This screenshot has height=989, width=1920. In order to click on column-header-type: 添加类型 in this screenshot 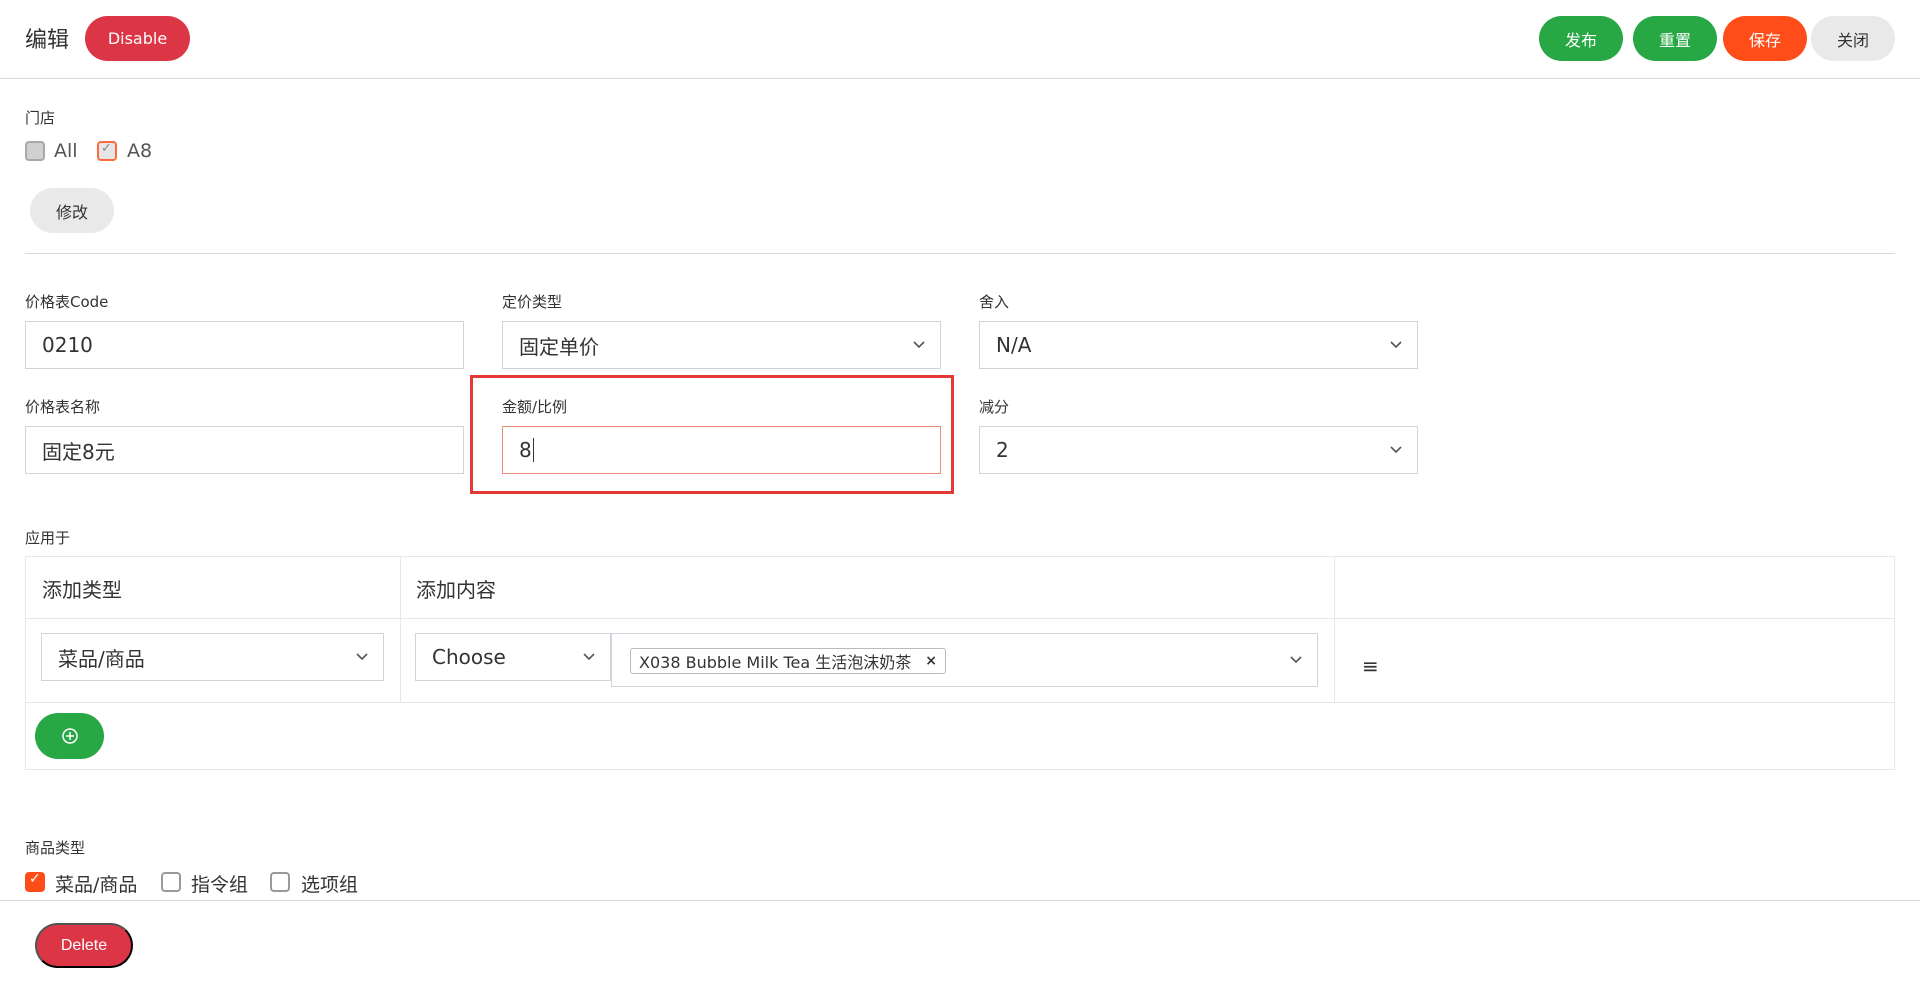, I will do `click(82, 589)`.